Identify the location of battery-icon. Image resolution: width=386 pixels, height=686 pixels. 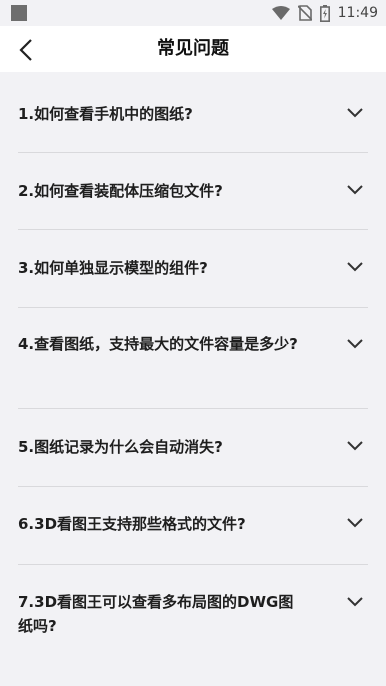
(324, 13).